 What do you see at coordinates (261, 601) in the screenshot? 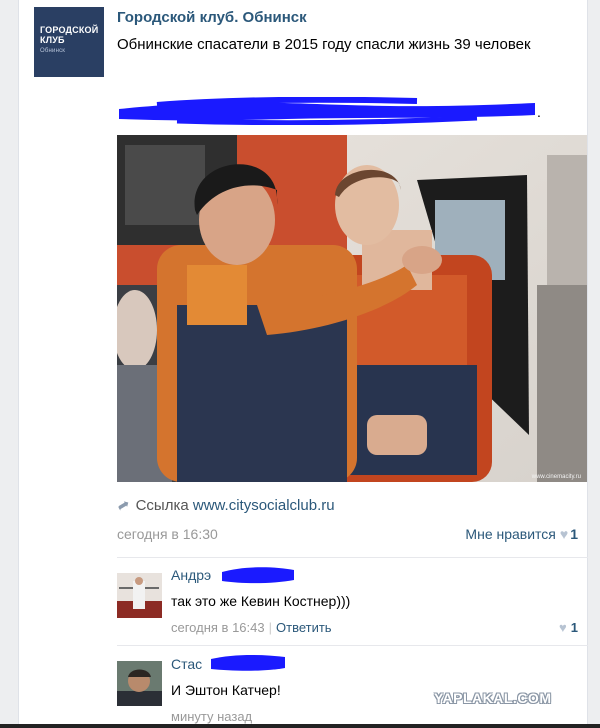
I see `comment-text: так это же Кевин Костнер)))` at bounding box center [261, 601].